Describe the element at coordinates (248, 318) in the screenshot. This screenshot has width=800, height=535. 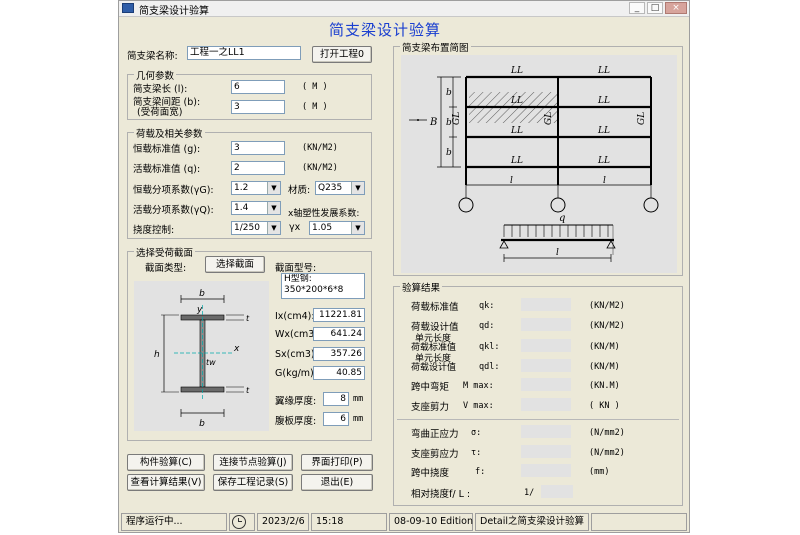
I see `dim-t-top: t` at that location.